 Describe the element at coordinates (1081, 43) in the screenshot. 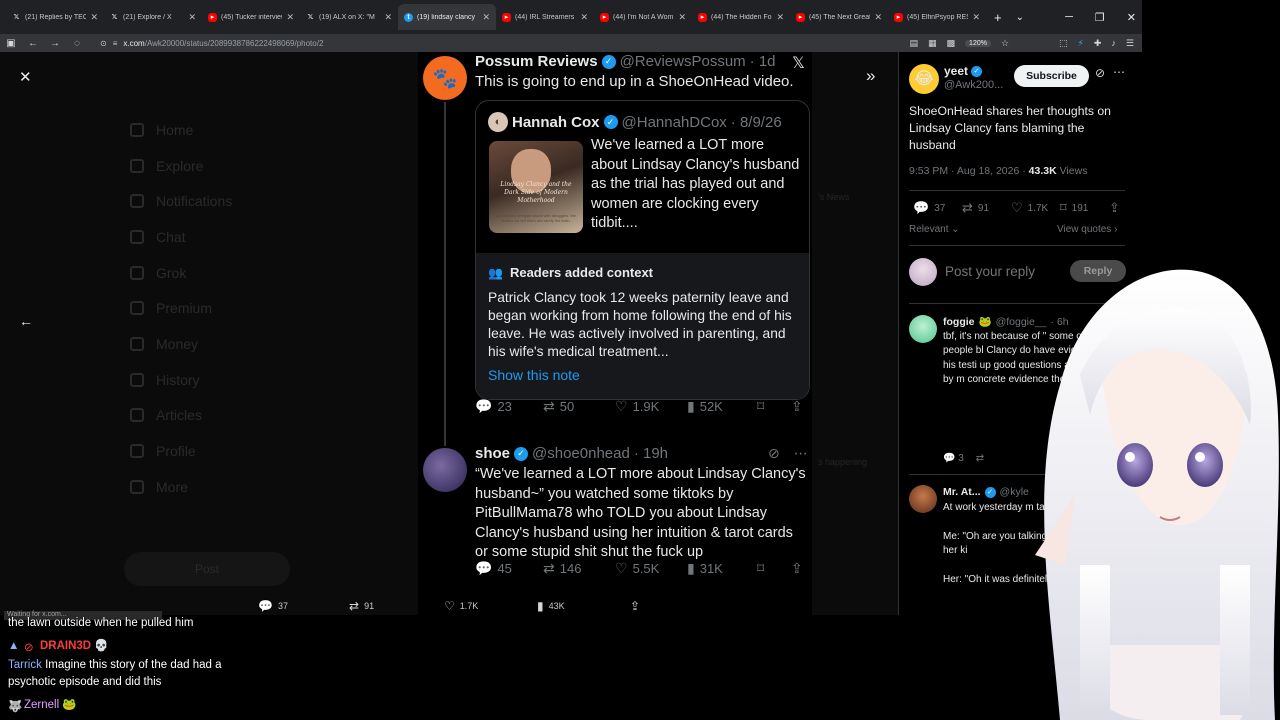

I see `extension-icon: ⚡` at that location.